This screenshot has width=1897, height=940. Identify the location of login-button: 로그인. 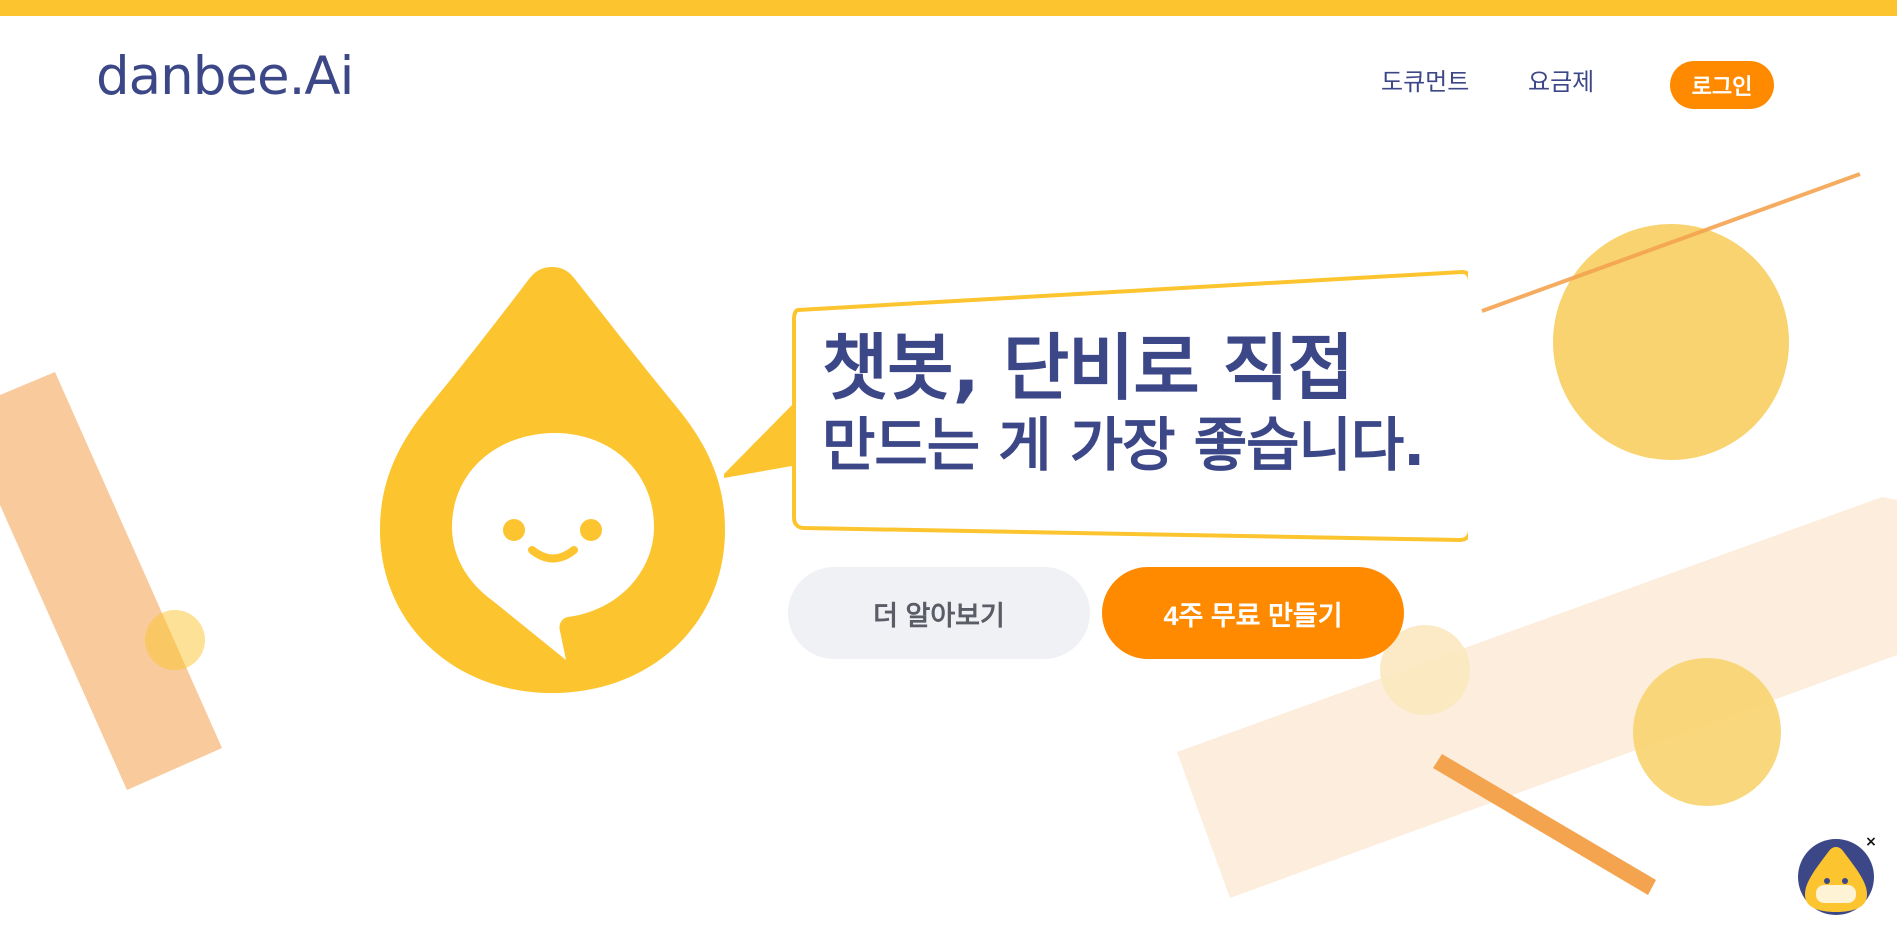
(1722, 85).